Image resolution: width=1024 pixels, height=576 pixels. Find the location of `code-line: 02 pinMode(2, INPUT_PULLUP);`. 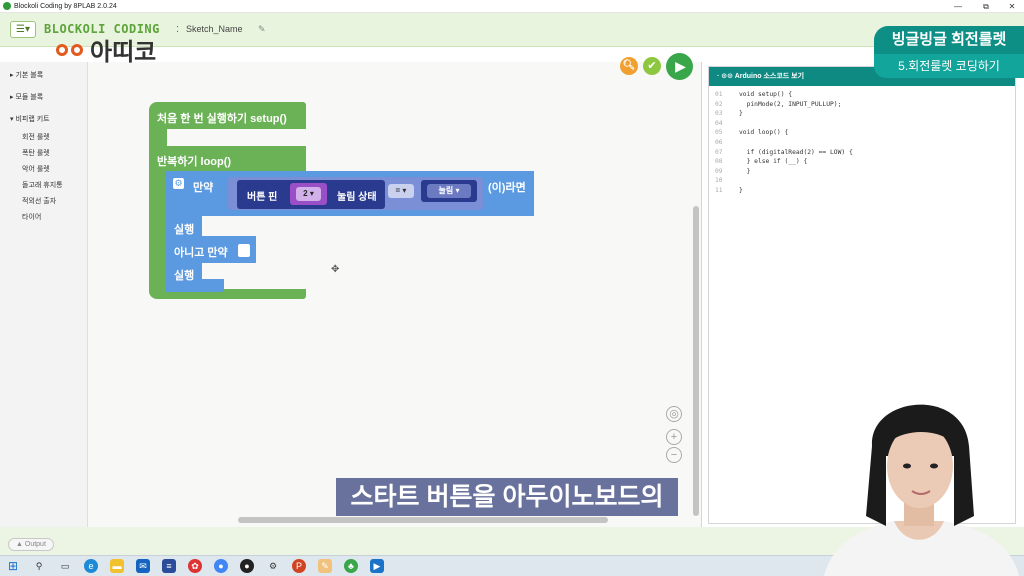

code-line: 02 pinMode(2, INPUT_PULLUP); is located at coordinates (778, 104).